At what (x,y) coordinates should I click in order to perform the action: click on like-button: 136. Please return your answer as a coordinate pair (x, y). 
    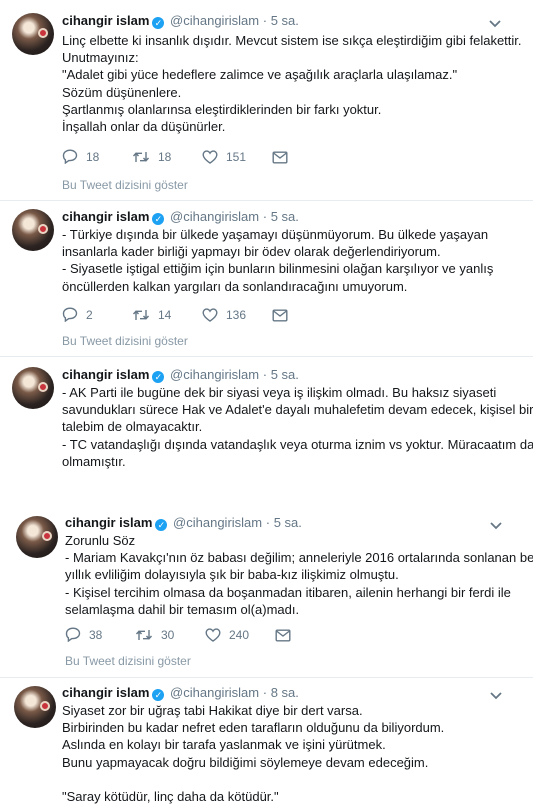
    Looking at the image, I should click on (224, 315).